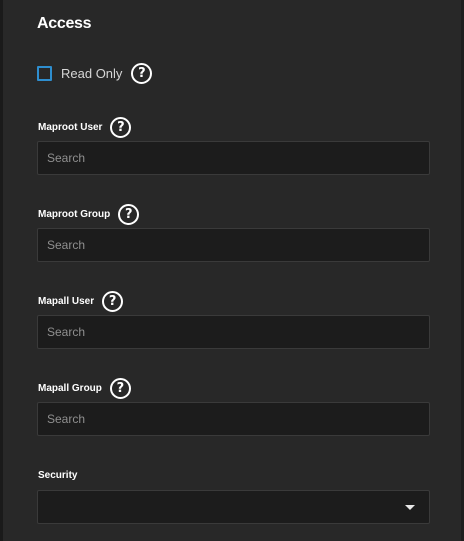 This screenshot has height=541, width=464. Describe the element at coordinates (66, 301) in the screenshot. I see `mapall-user-label: Mapall User` at that location.